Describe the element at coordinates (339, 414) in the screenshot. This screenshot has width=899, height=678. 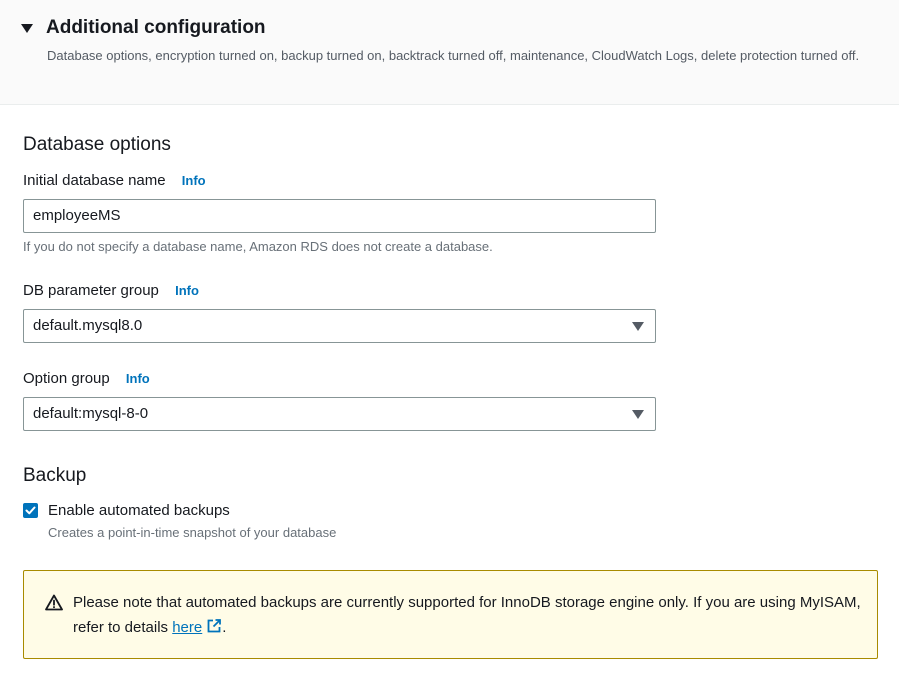
I see `option-group-select: default:mysql-8-0` at that location.